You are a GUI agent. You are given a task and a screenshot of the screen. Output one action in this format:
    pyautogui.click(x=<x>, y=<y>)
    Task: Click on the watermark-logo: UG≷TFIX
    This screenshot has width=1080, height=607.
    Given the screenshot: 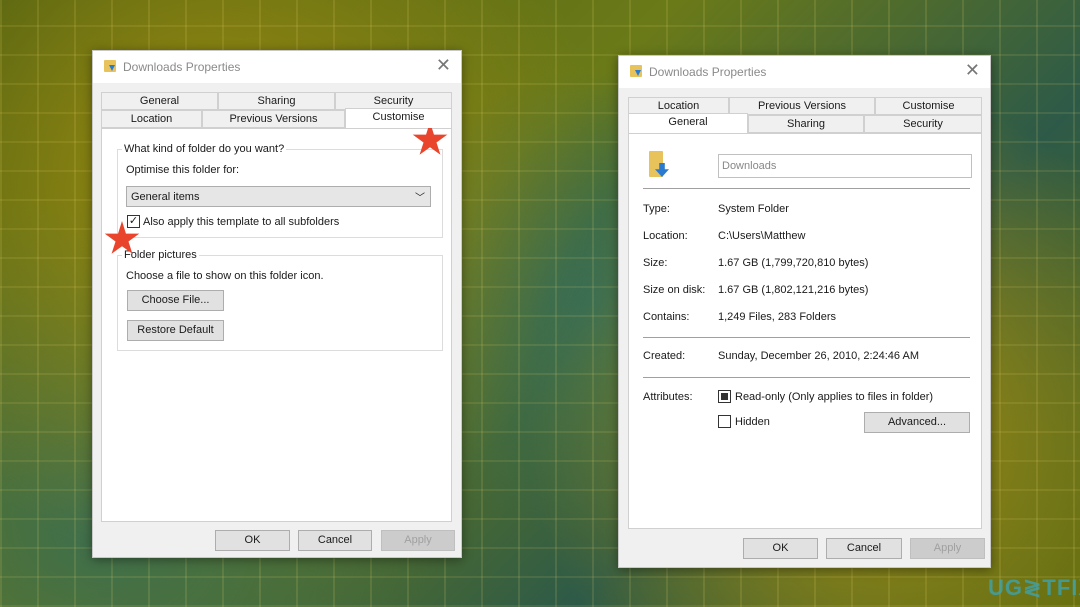 What is the action you would take?
    pyautogui.click(x=1034, y=587)
    